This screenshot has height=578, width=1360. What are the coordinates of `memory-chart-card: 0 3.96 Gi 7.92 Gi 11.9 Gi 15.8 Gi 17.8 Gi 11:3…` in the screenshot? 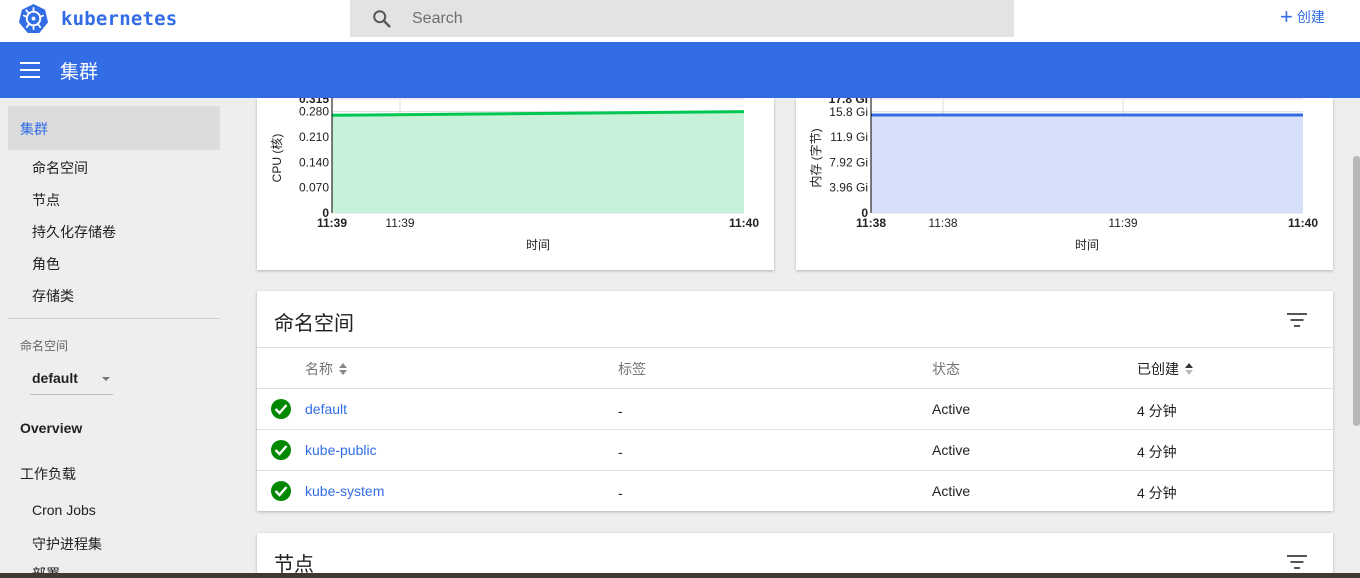 It's located at (1064, 184).